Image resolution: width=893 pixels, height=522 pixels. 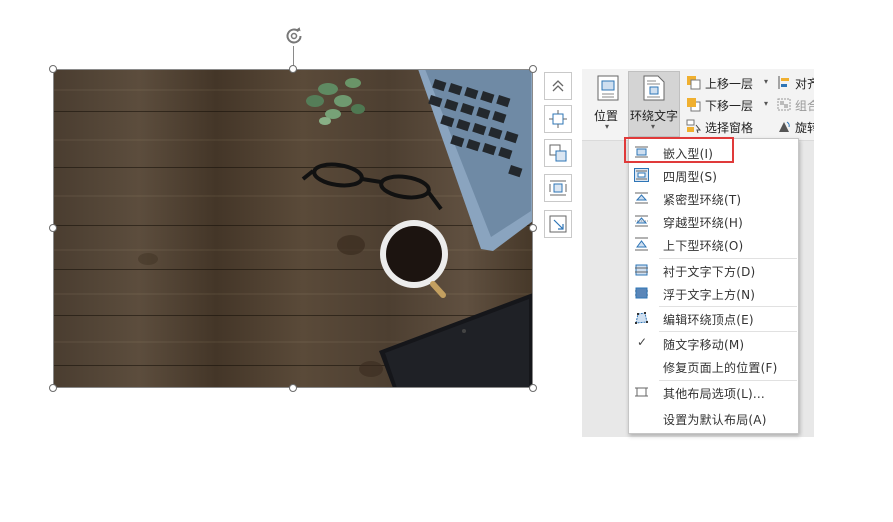 I want to click on menu-item-label: 设置为默认布局(A), so click(x=715, y=420).